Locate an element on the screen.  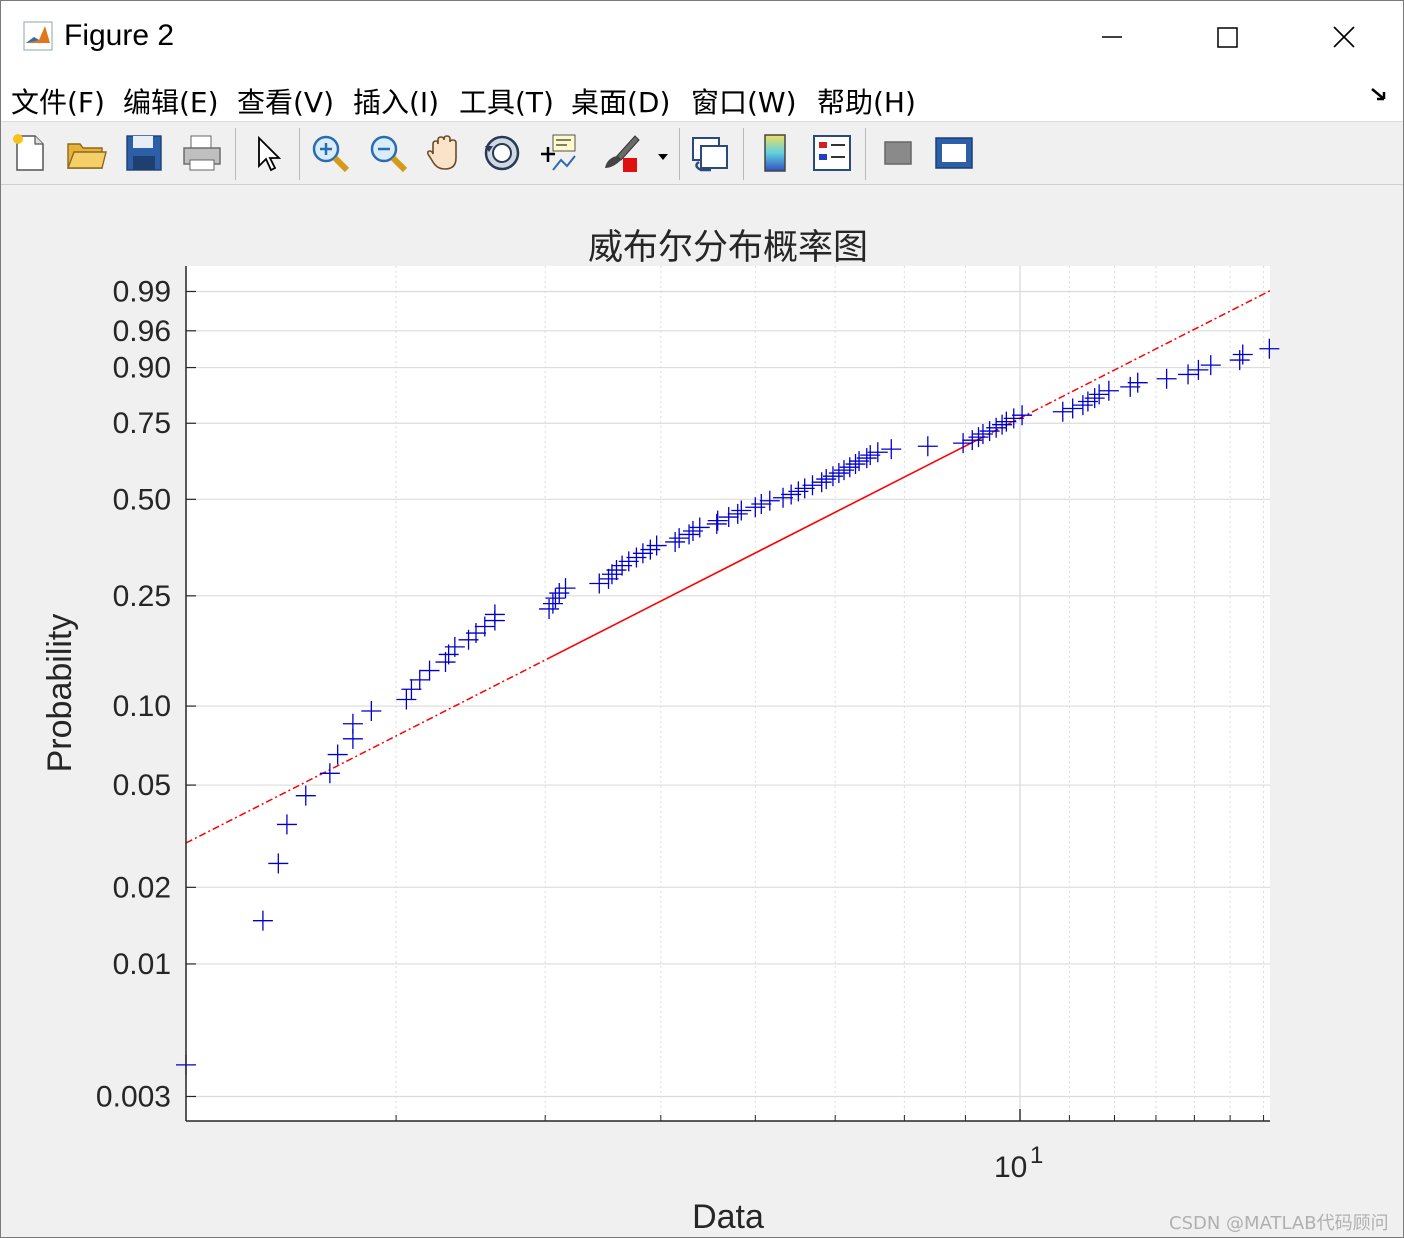
open-file-icon is located at coordinates (86, 153).